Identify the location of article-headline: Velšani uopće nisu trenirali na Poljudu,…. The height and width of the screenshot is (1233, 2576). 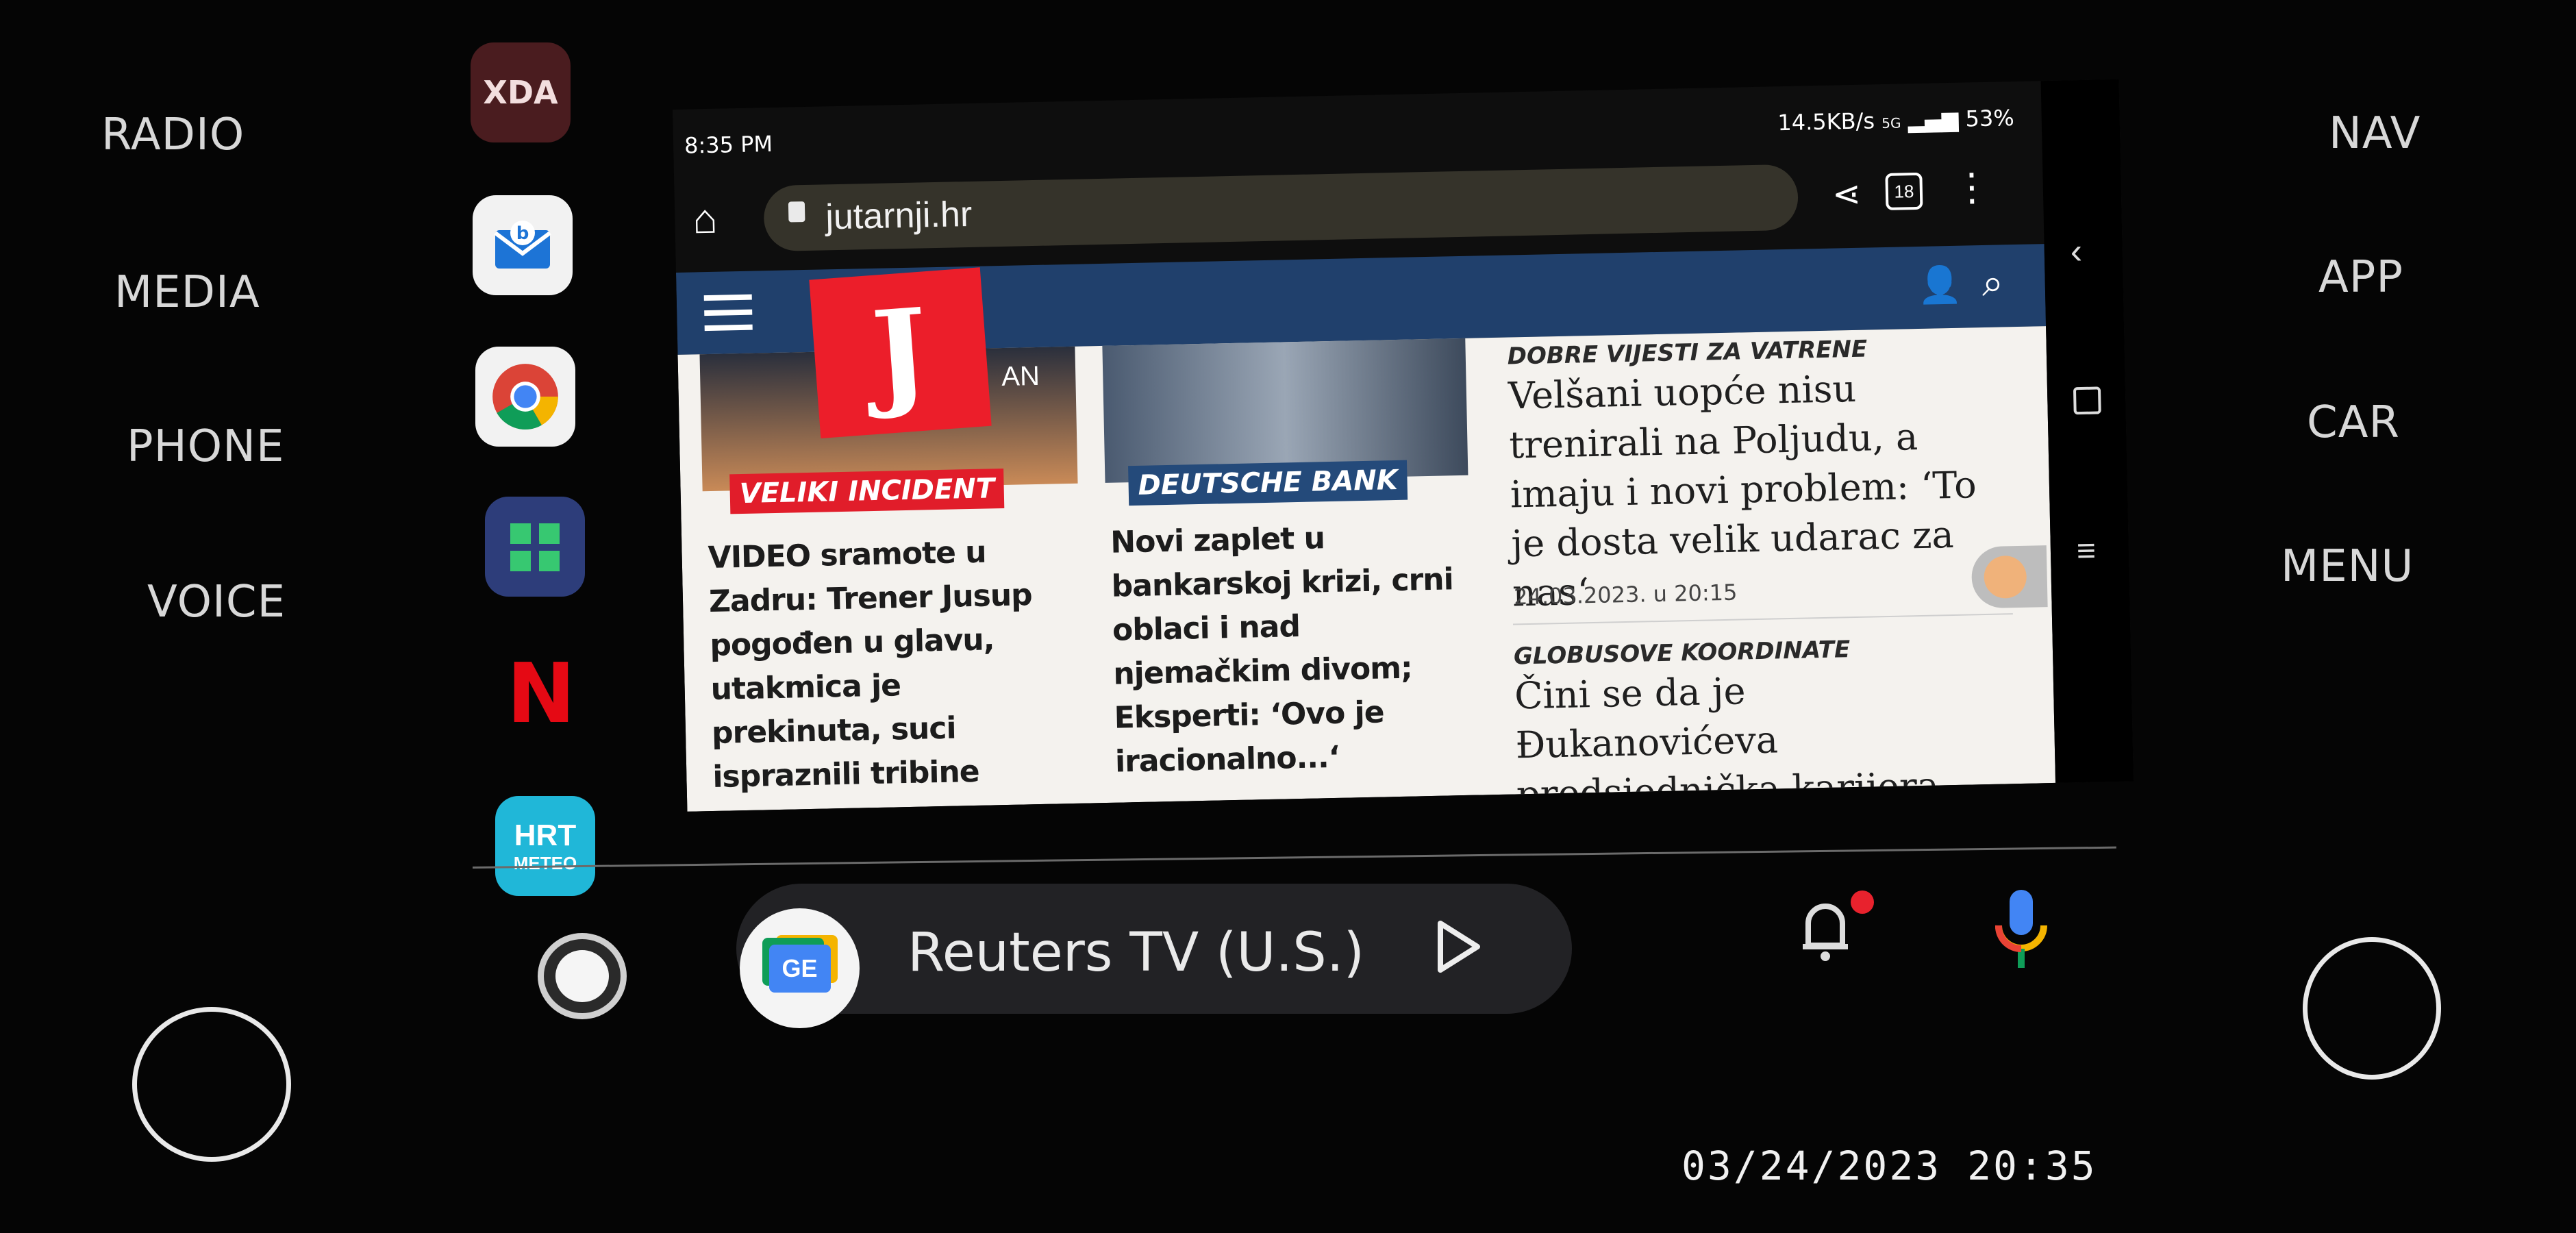
(1756, 490).